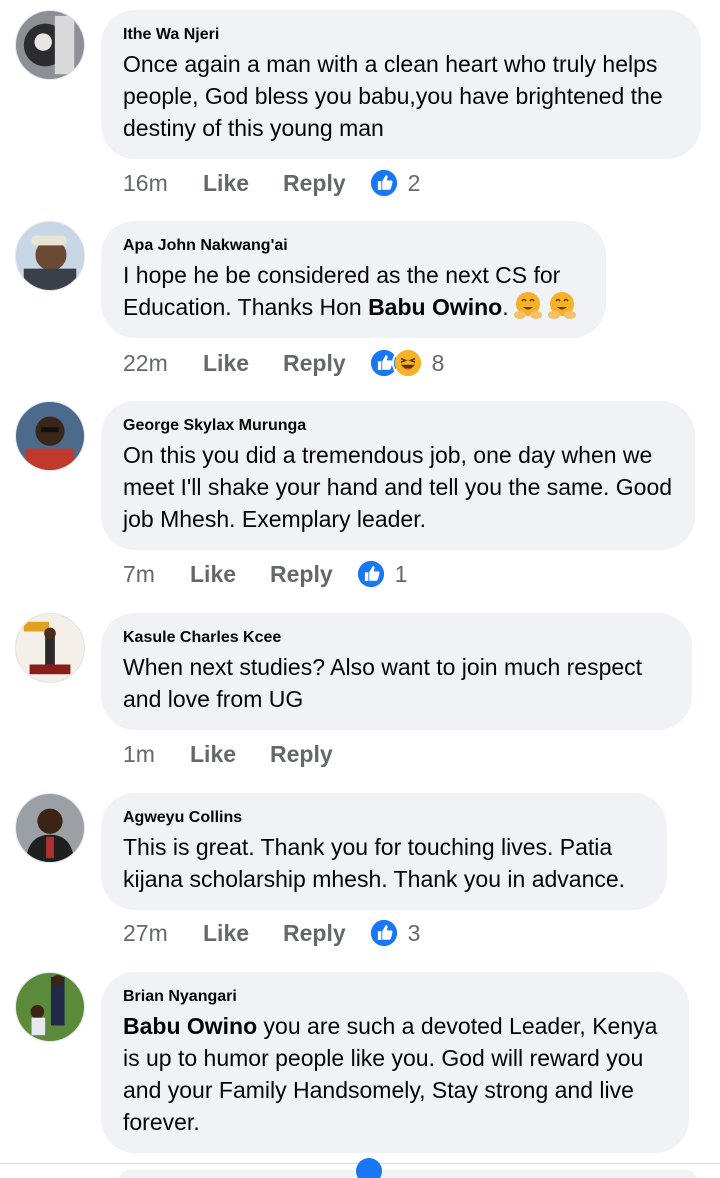 This screenshot has width=720, height=1178. I want to click on comment-text-part: ., so click(505, 307).